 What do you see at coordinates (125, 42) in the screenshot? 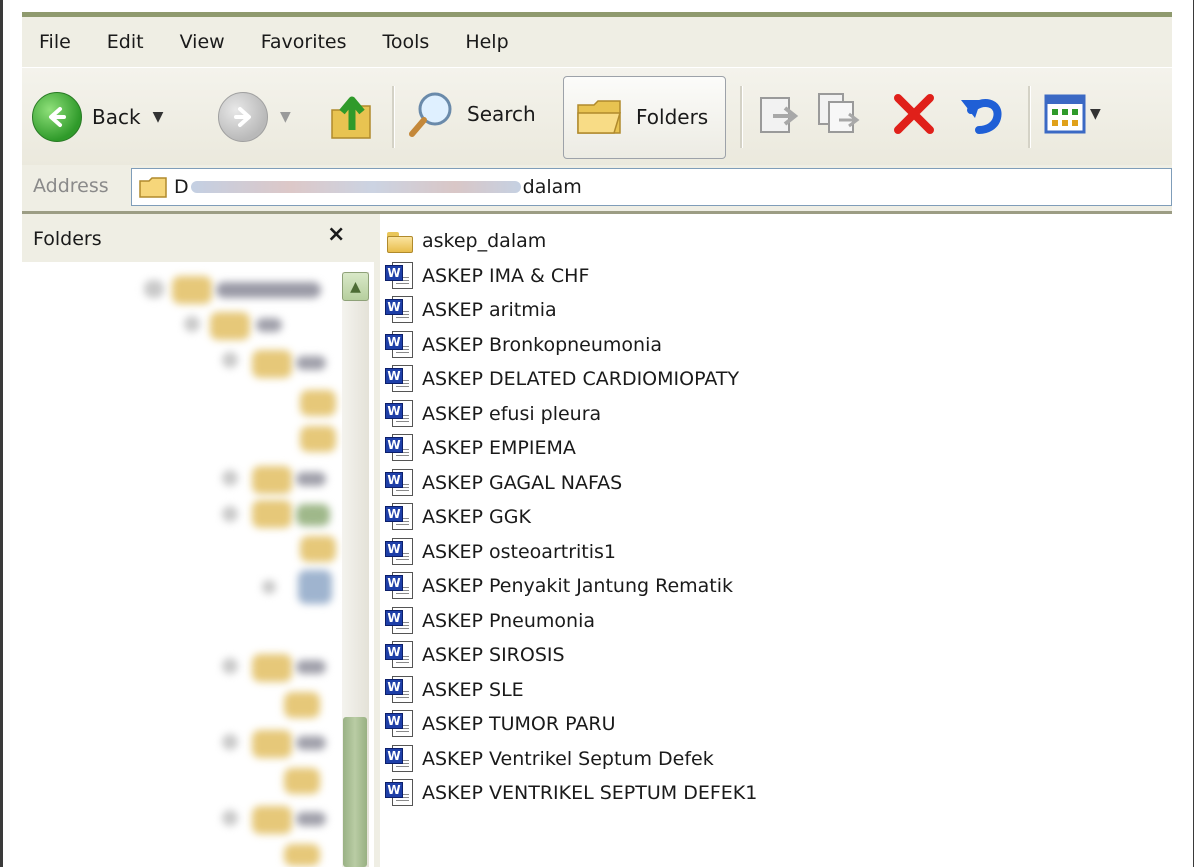
I see `menu-edit: Edit` at bounding box center [125, 42].